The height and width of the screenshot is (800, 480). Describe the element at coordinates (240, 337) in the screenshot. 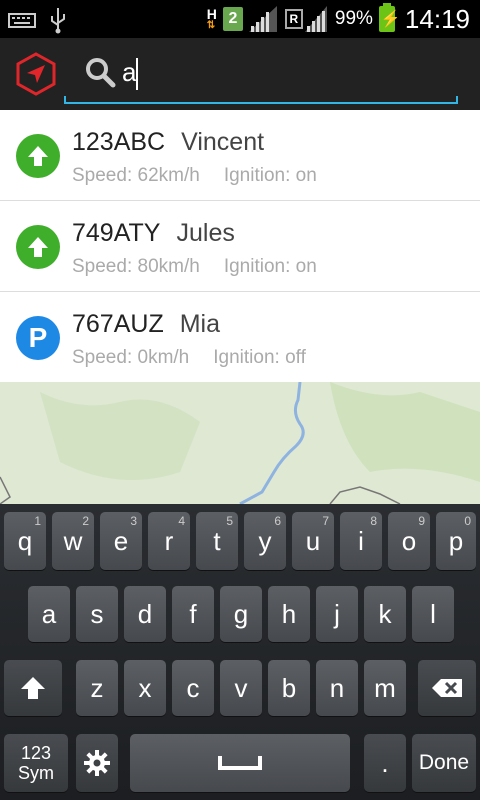

I see `list-item: P 767AUZ Mia Speed: 0km/h Ignition: off` at that location.